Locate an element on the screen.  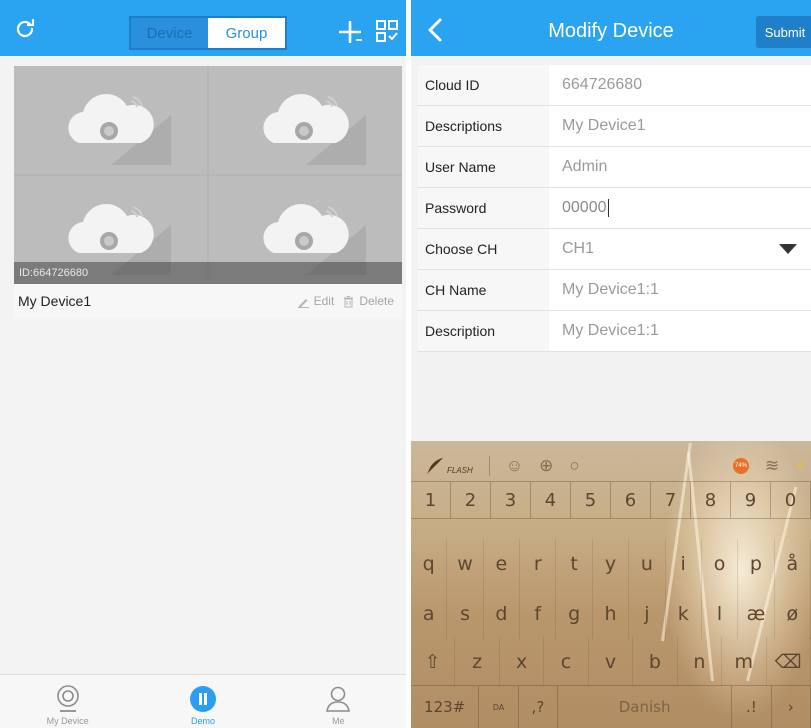
key-0: 0 is located at coordinates (791, 500).